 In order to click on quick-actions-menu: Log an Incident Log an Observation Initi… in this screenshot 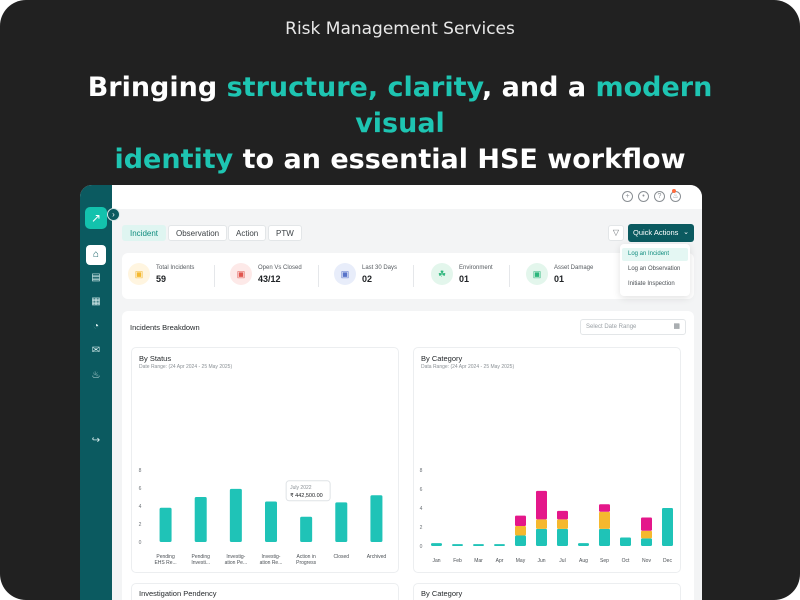, I will do `click(655, 270)`.